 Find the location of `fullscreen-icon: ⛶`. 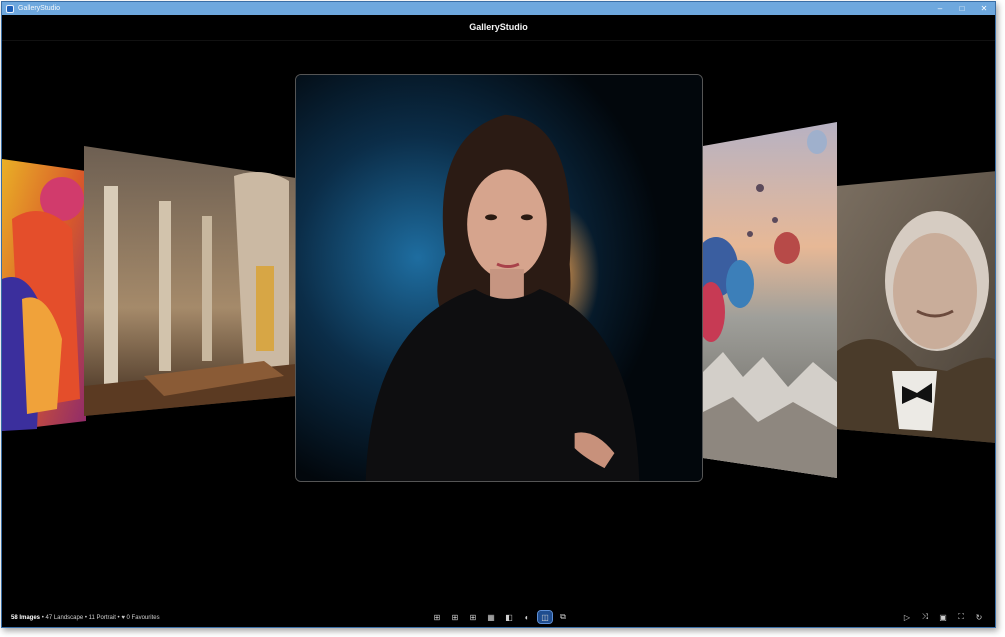

fullscreen-icon: ⛶ is located at coordinates (961, 617).